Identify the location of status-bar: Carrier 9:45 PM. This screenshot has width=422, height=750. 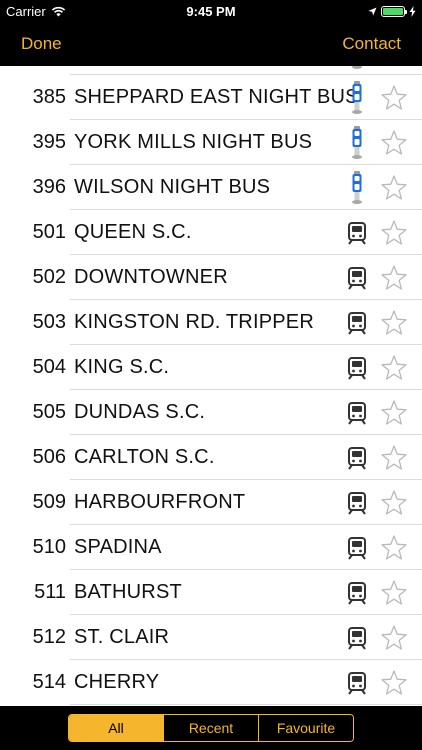
(211, 11).